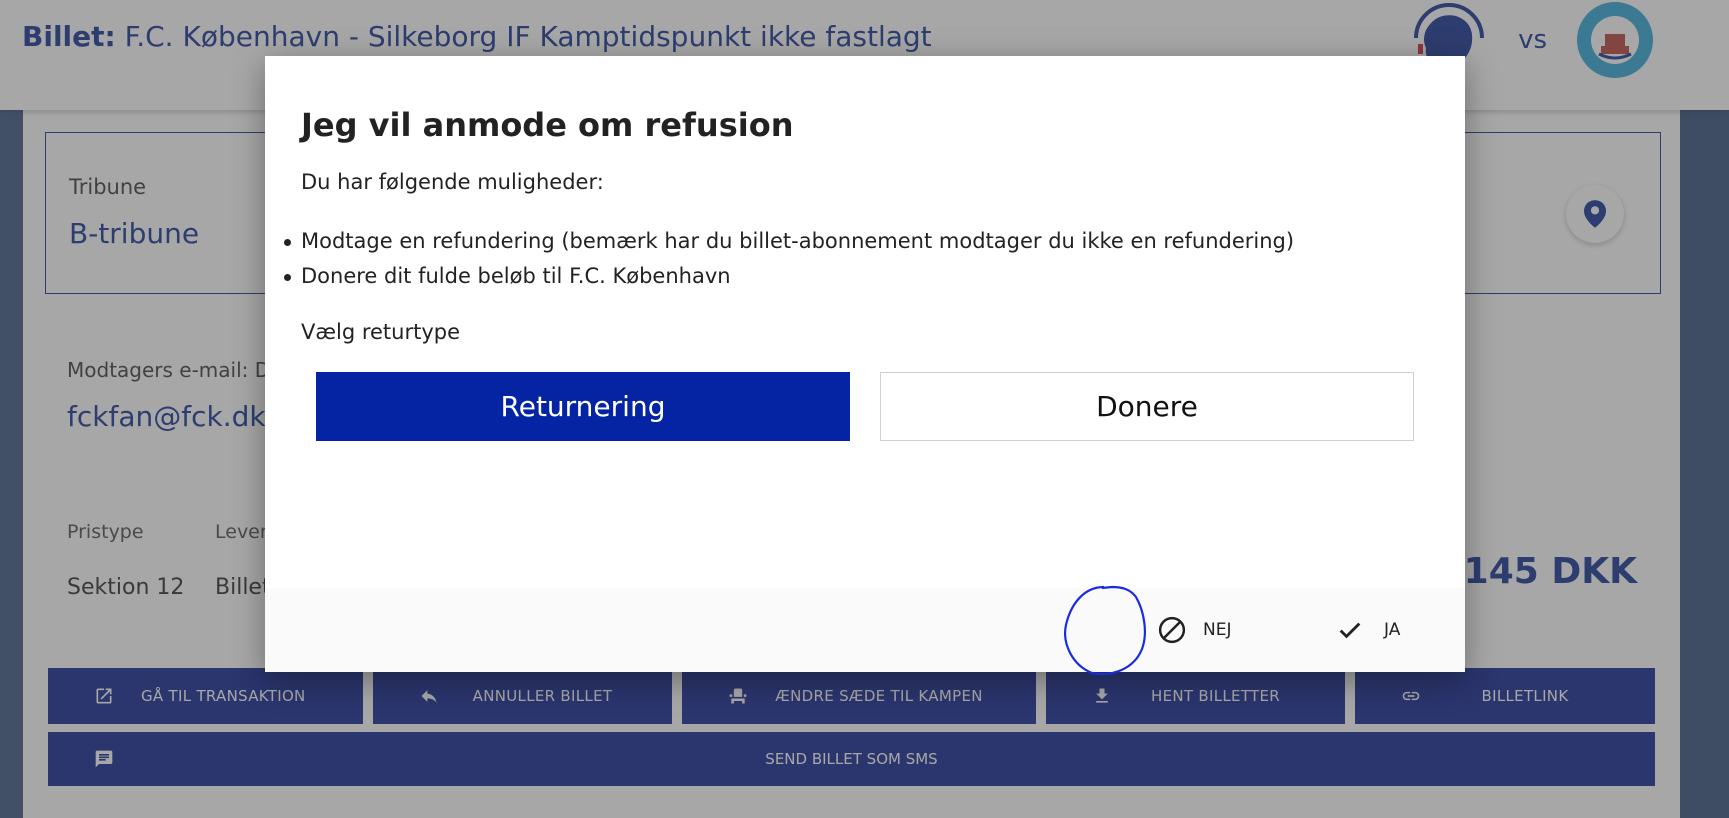 This screenshot has height=818, width=1729. What do you see at coordinates (452, 182) in the screenshot?
I see `dialog-subtitle: Du har følgende muligheder:` at bounding box center [452, 182].